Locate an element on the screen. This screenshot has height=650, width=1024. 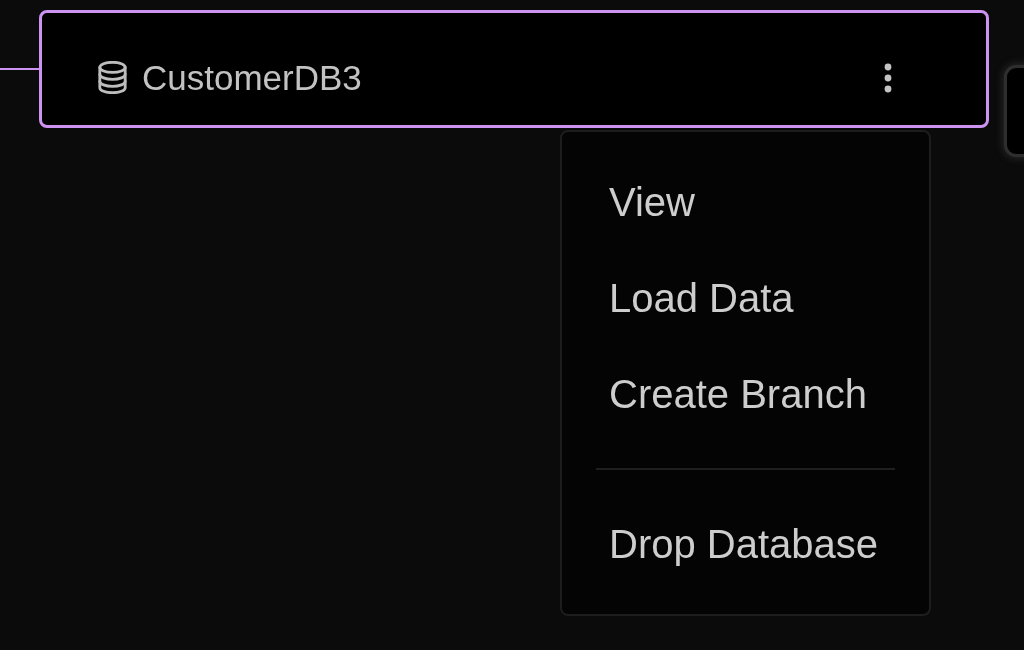
kebab-icon is located at coordinates (888, 77).